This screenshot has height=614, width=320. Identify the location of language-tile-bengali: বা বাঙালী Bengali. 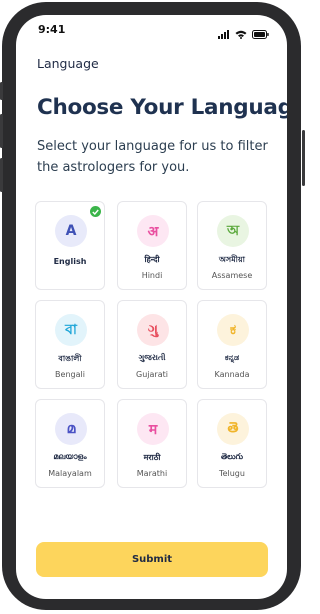
(70, 344).